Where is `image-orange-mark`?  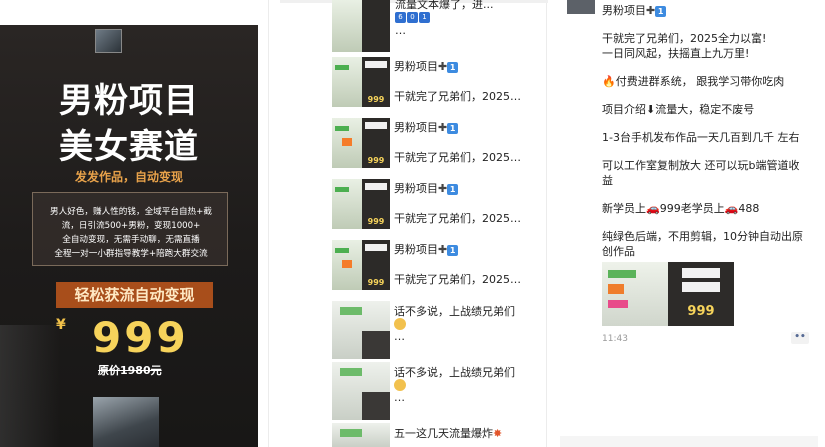
image-orange-mark is located at coordinates (616, 289).